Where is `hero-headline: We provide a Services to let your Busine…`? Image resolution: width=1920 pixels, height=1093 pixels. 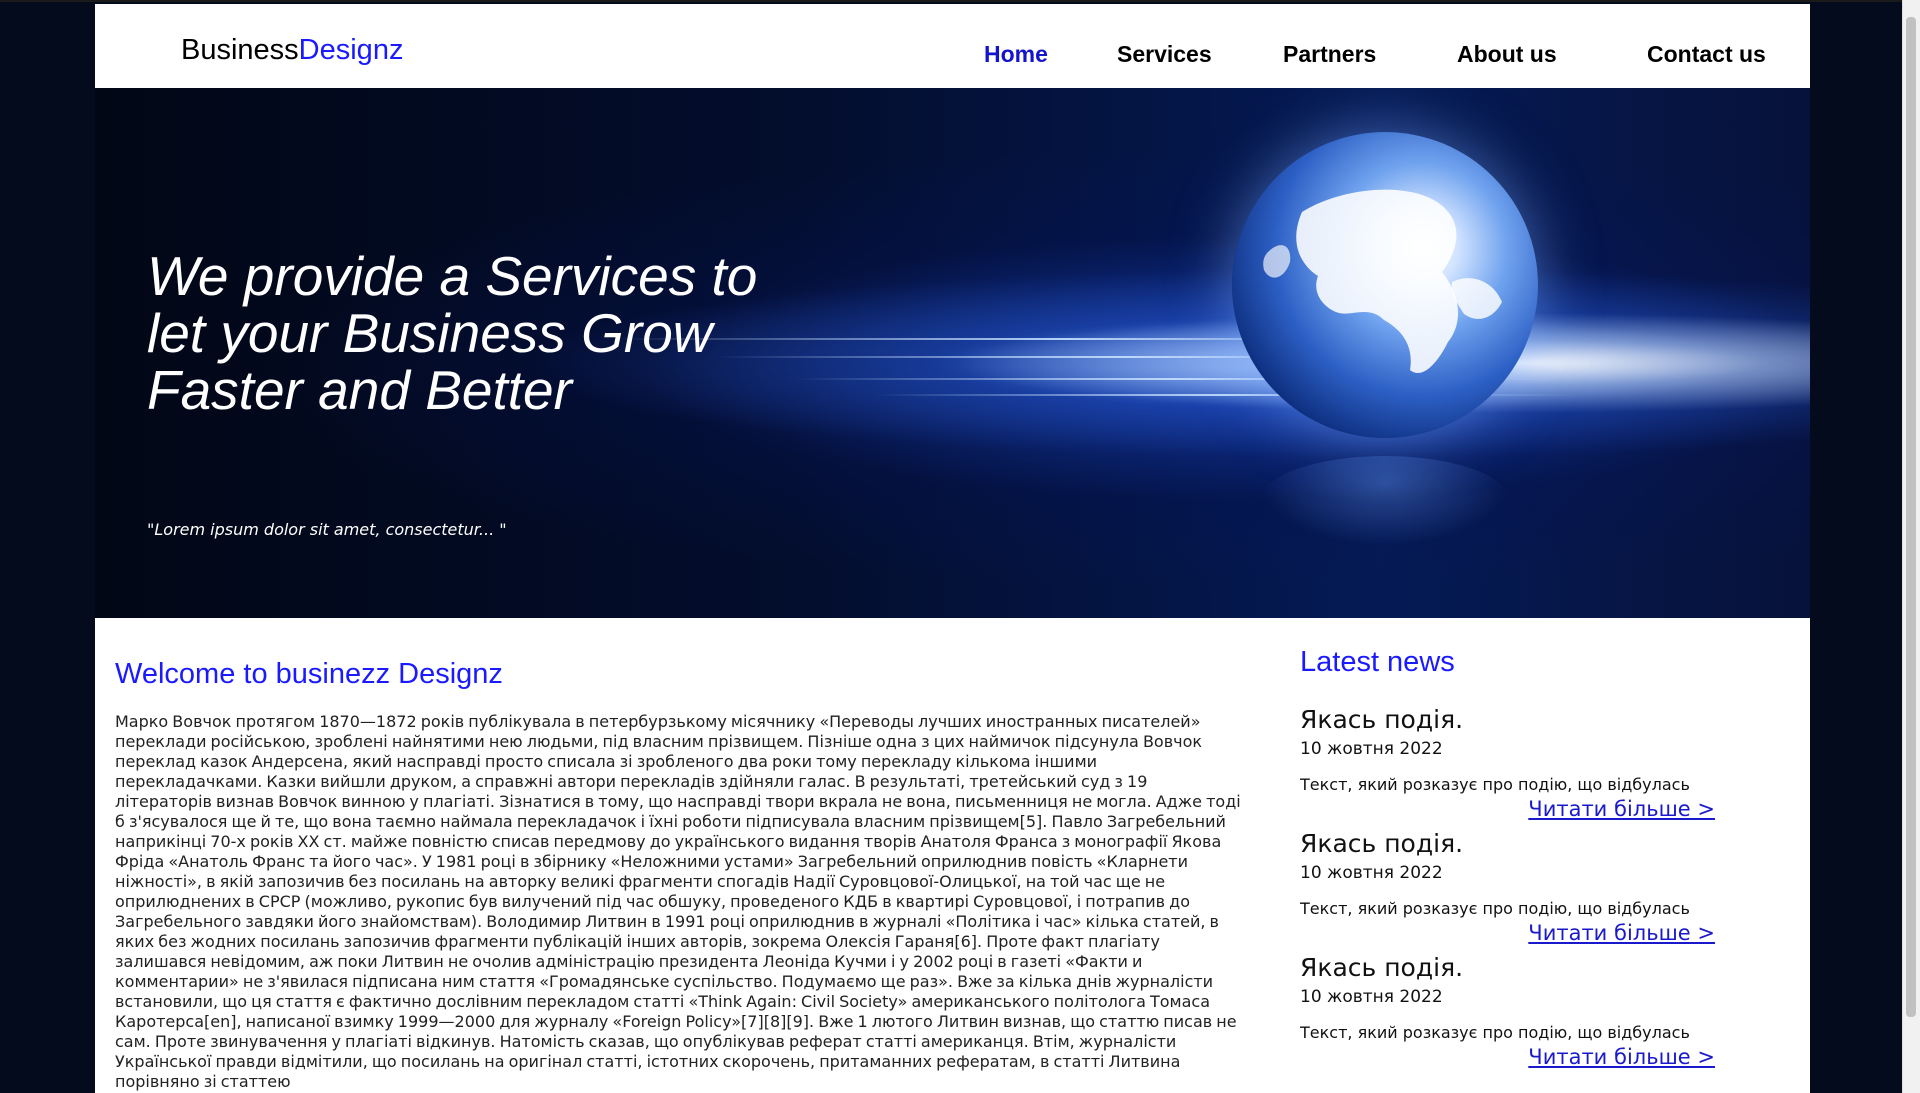
hero-headline: We provide a Services to let your Busine… is located at coordinates (497, 333).